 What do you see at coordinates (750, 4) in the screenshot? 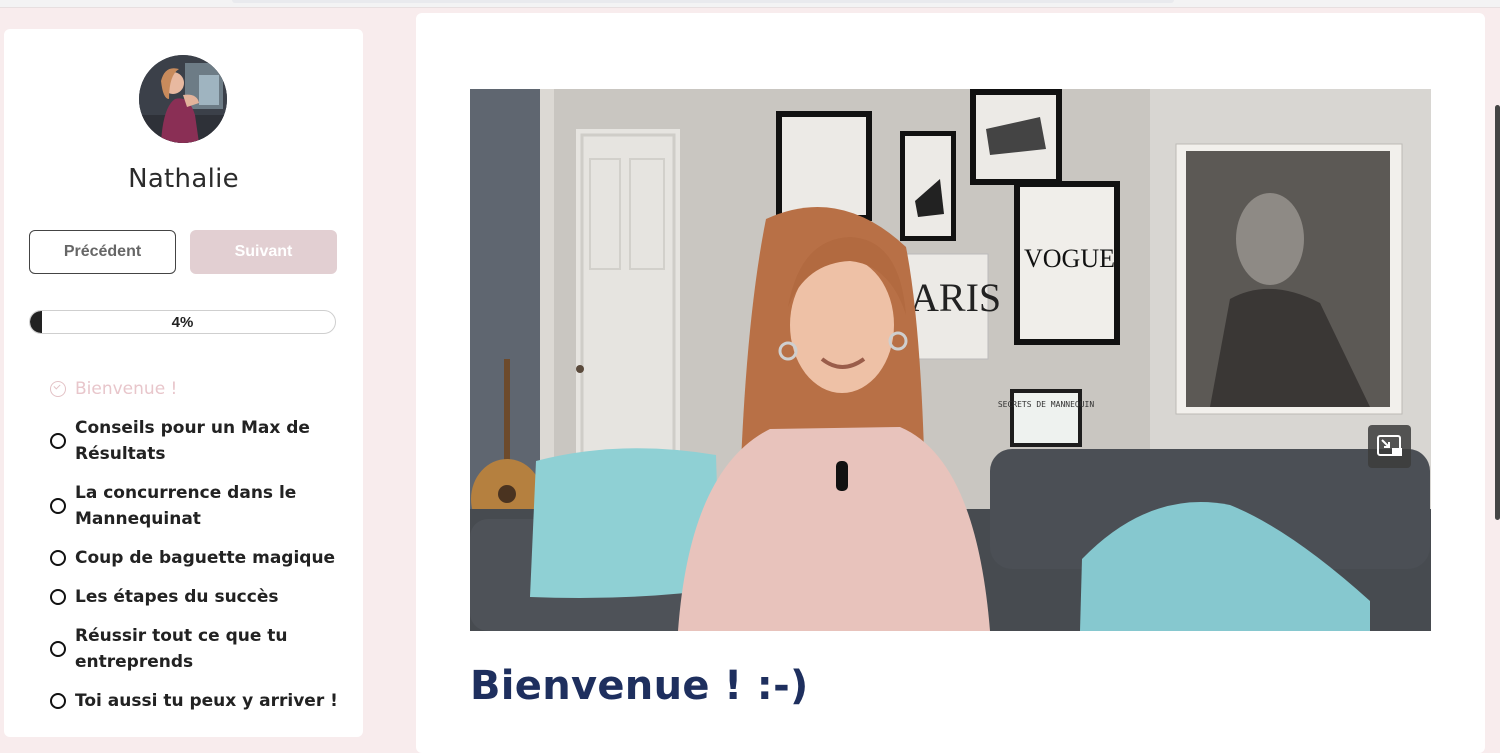
I see `browser-top-strip` at bounding box center [750, 4].